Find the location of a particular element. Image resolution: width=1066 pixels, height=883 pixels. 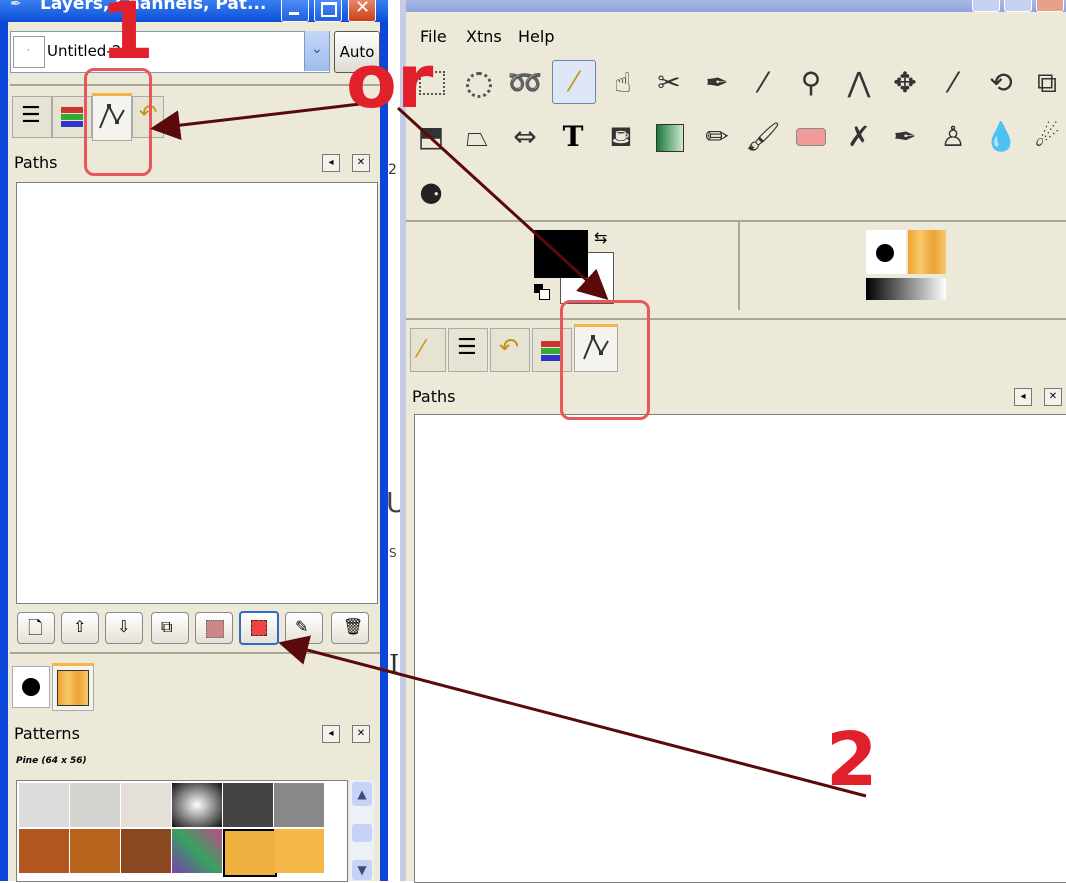

annotation-label-1: 1 is located at coordinates (127, 38).